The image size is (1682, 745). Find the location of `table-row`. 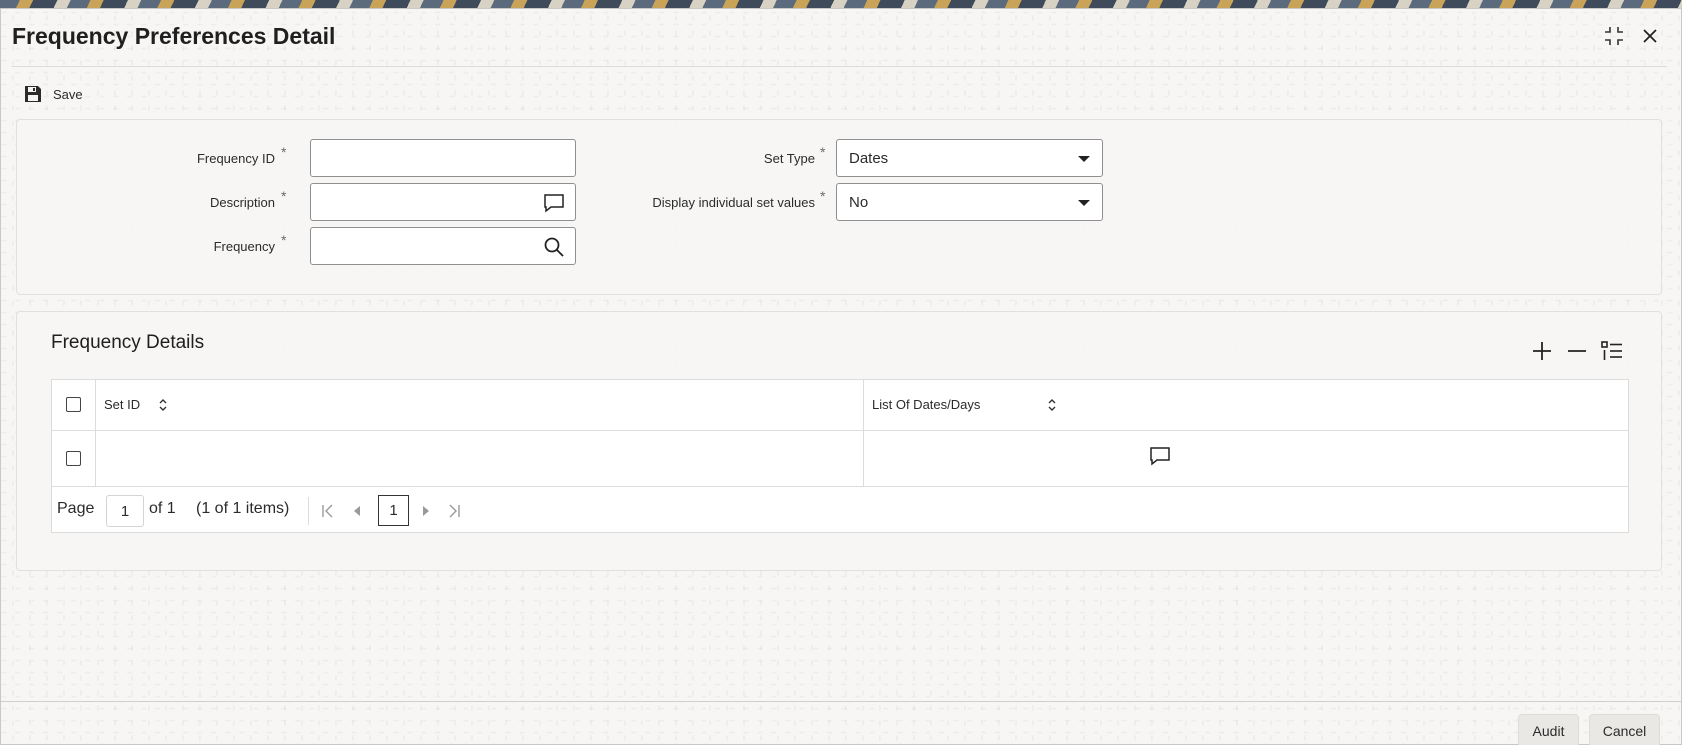

table-row is located at coordinates (840, 459).